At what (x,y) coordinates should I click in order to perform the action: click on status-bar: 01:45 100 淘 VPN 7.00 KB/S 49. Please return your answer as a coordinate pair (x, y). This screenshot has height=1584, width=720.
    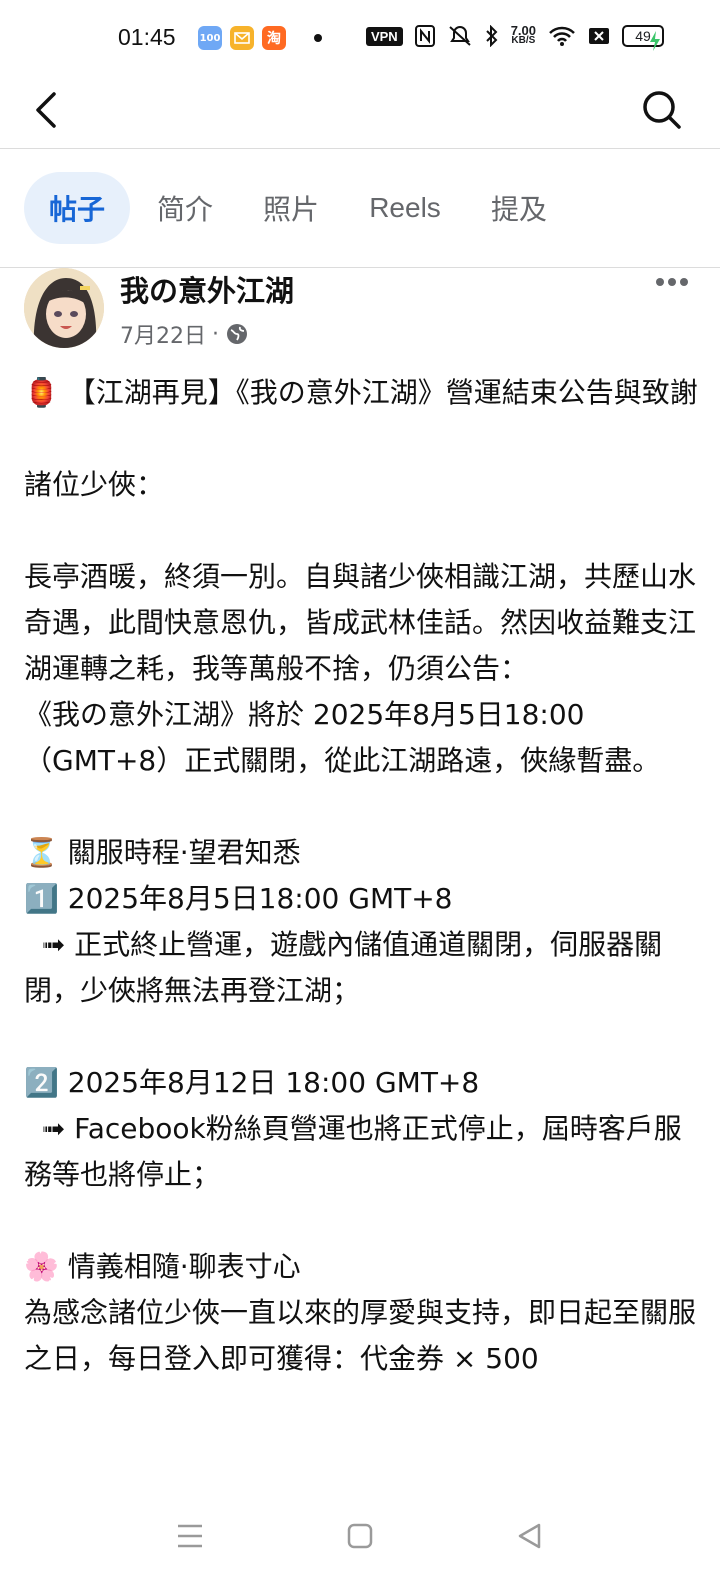
    Looking at the image, I should click on (360, 40).